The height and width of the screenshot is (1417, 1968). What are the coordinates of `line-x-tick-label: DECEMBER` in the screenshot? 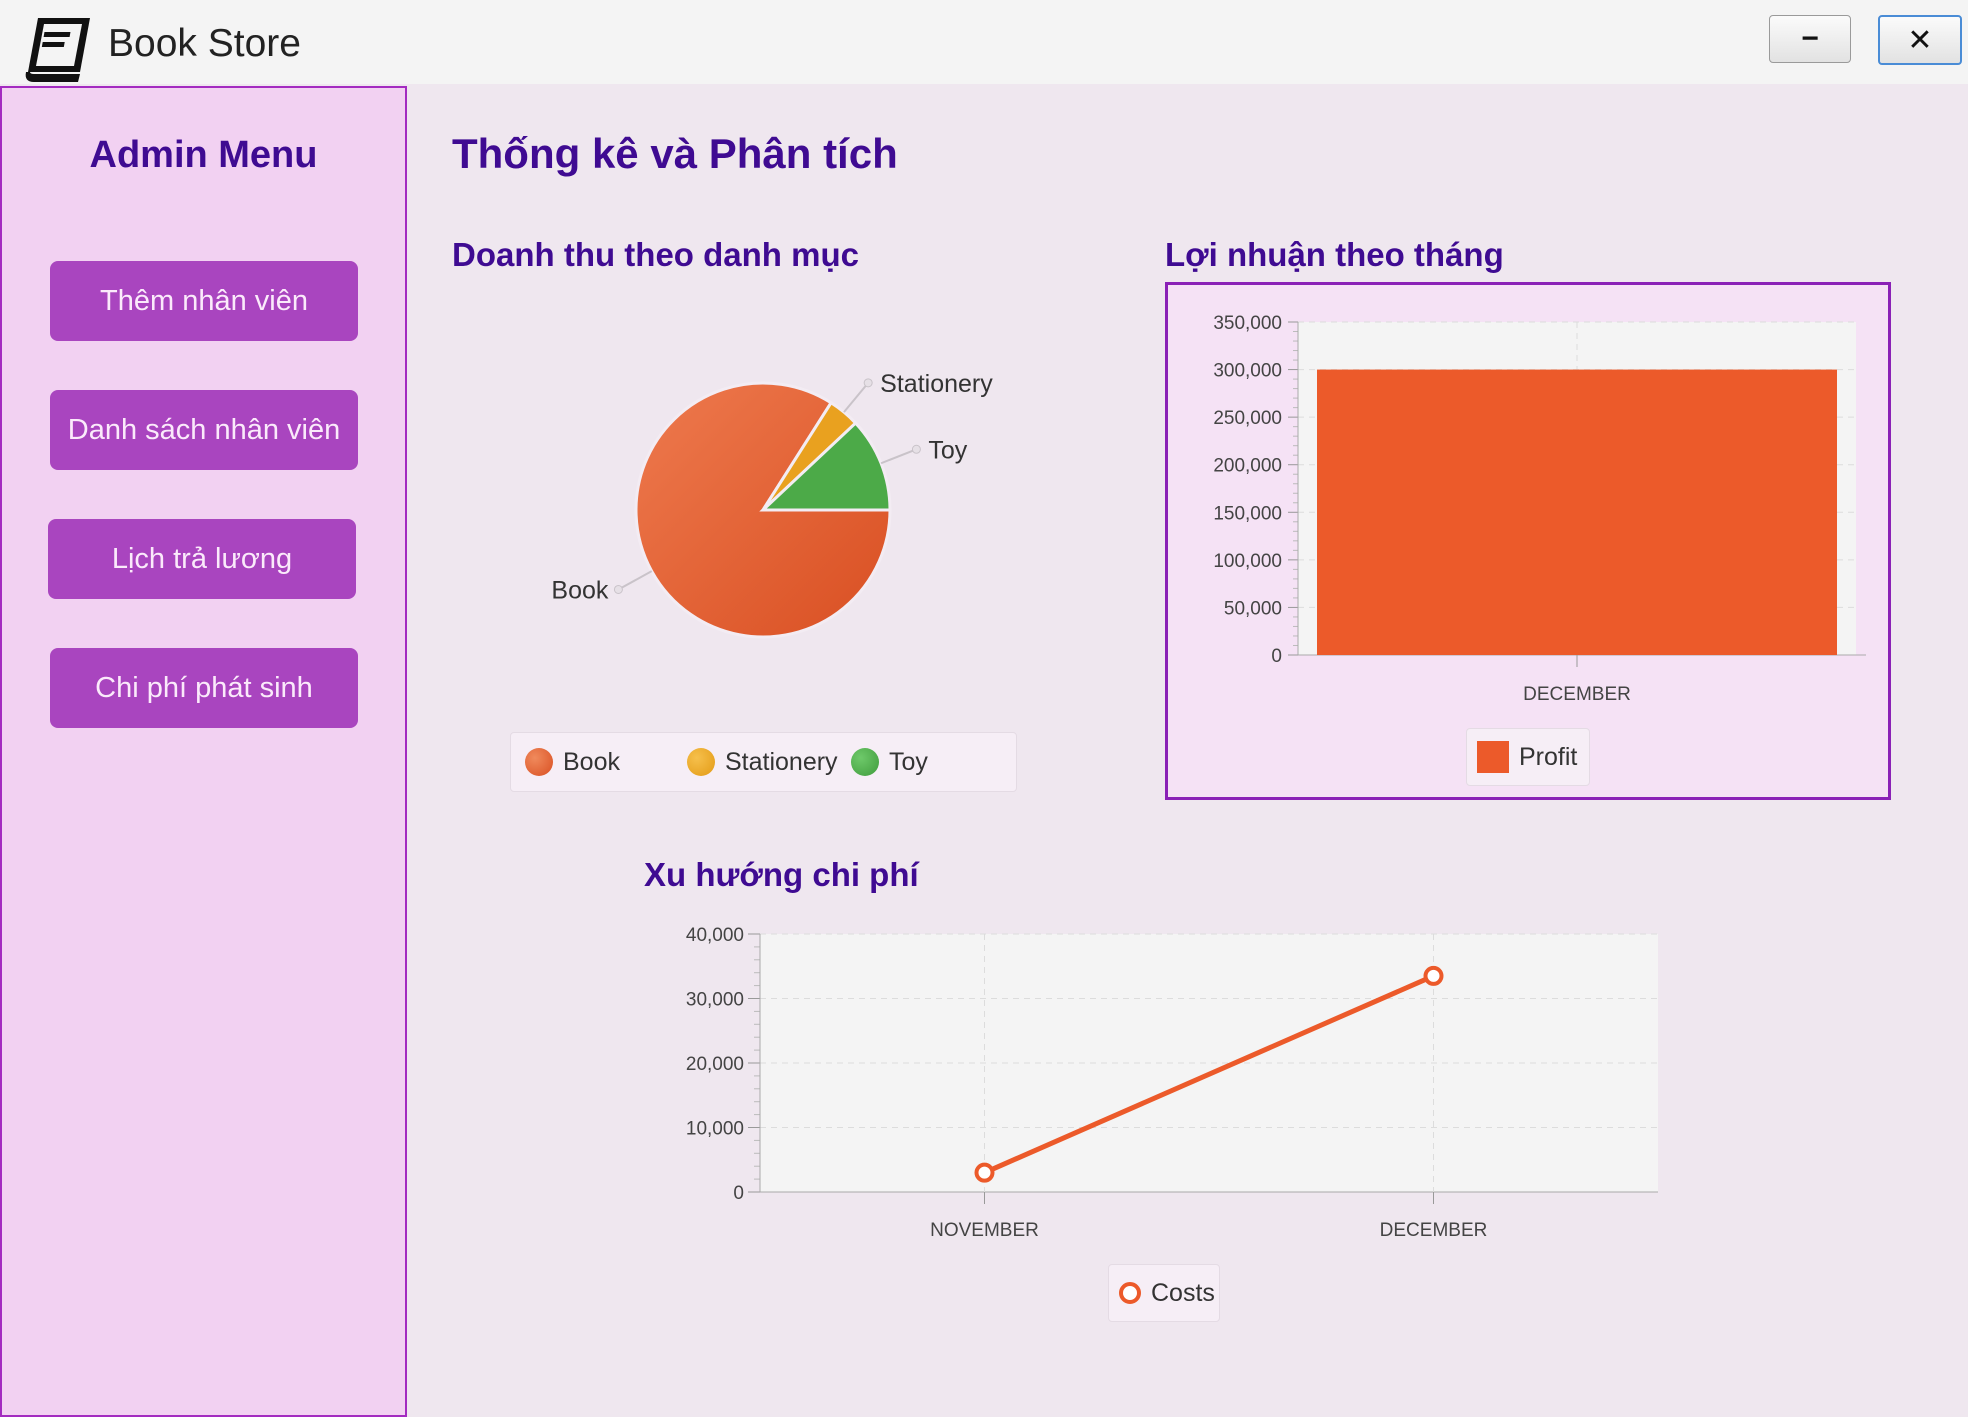 It's located at (1434, 1230).